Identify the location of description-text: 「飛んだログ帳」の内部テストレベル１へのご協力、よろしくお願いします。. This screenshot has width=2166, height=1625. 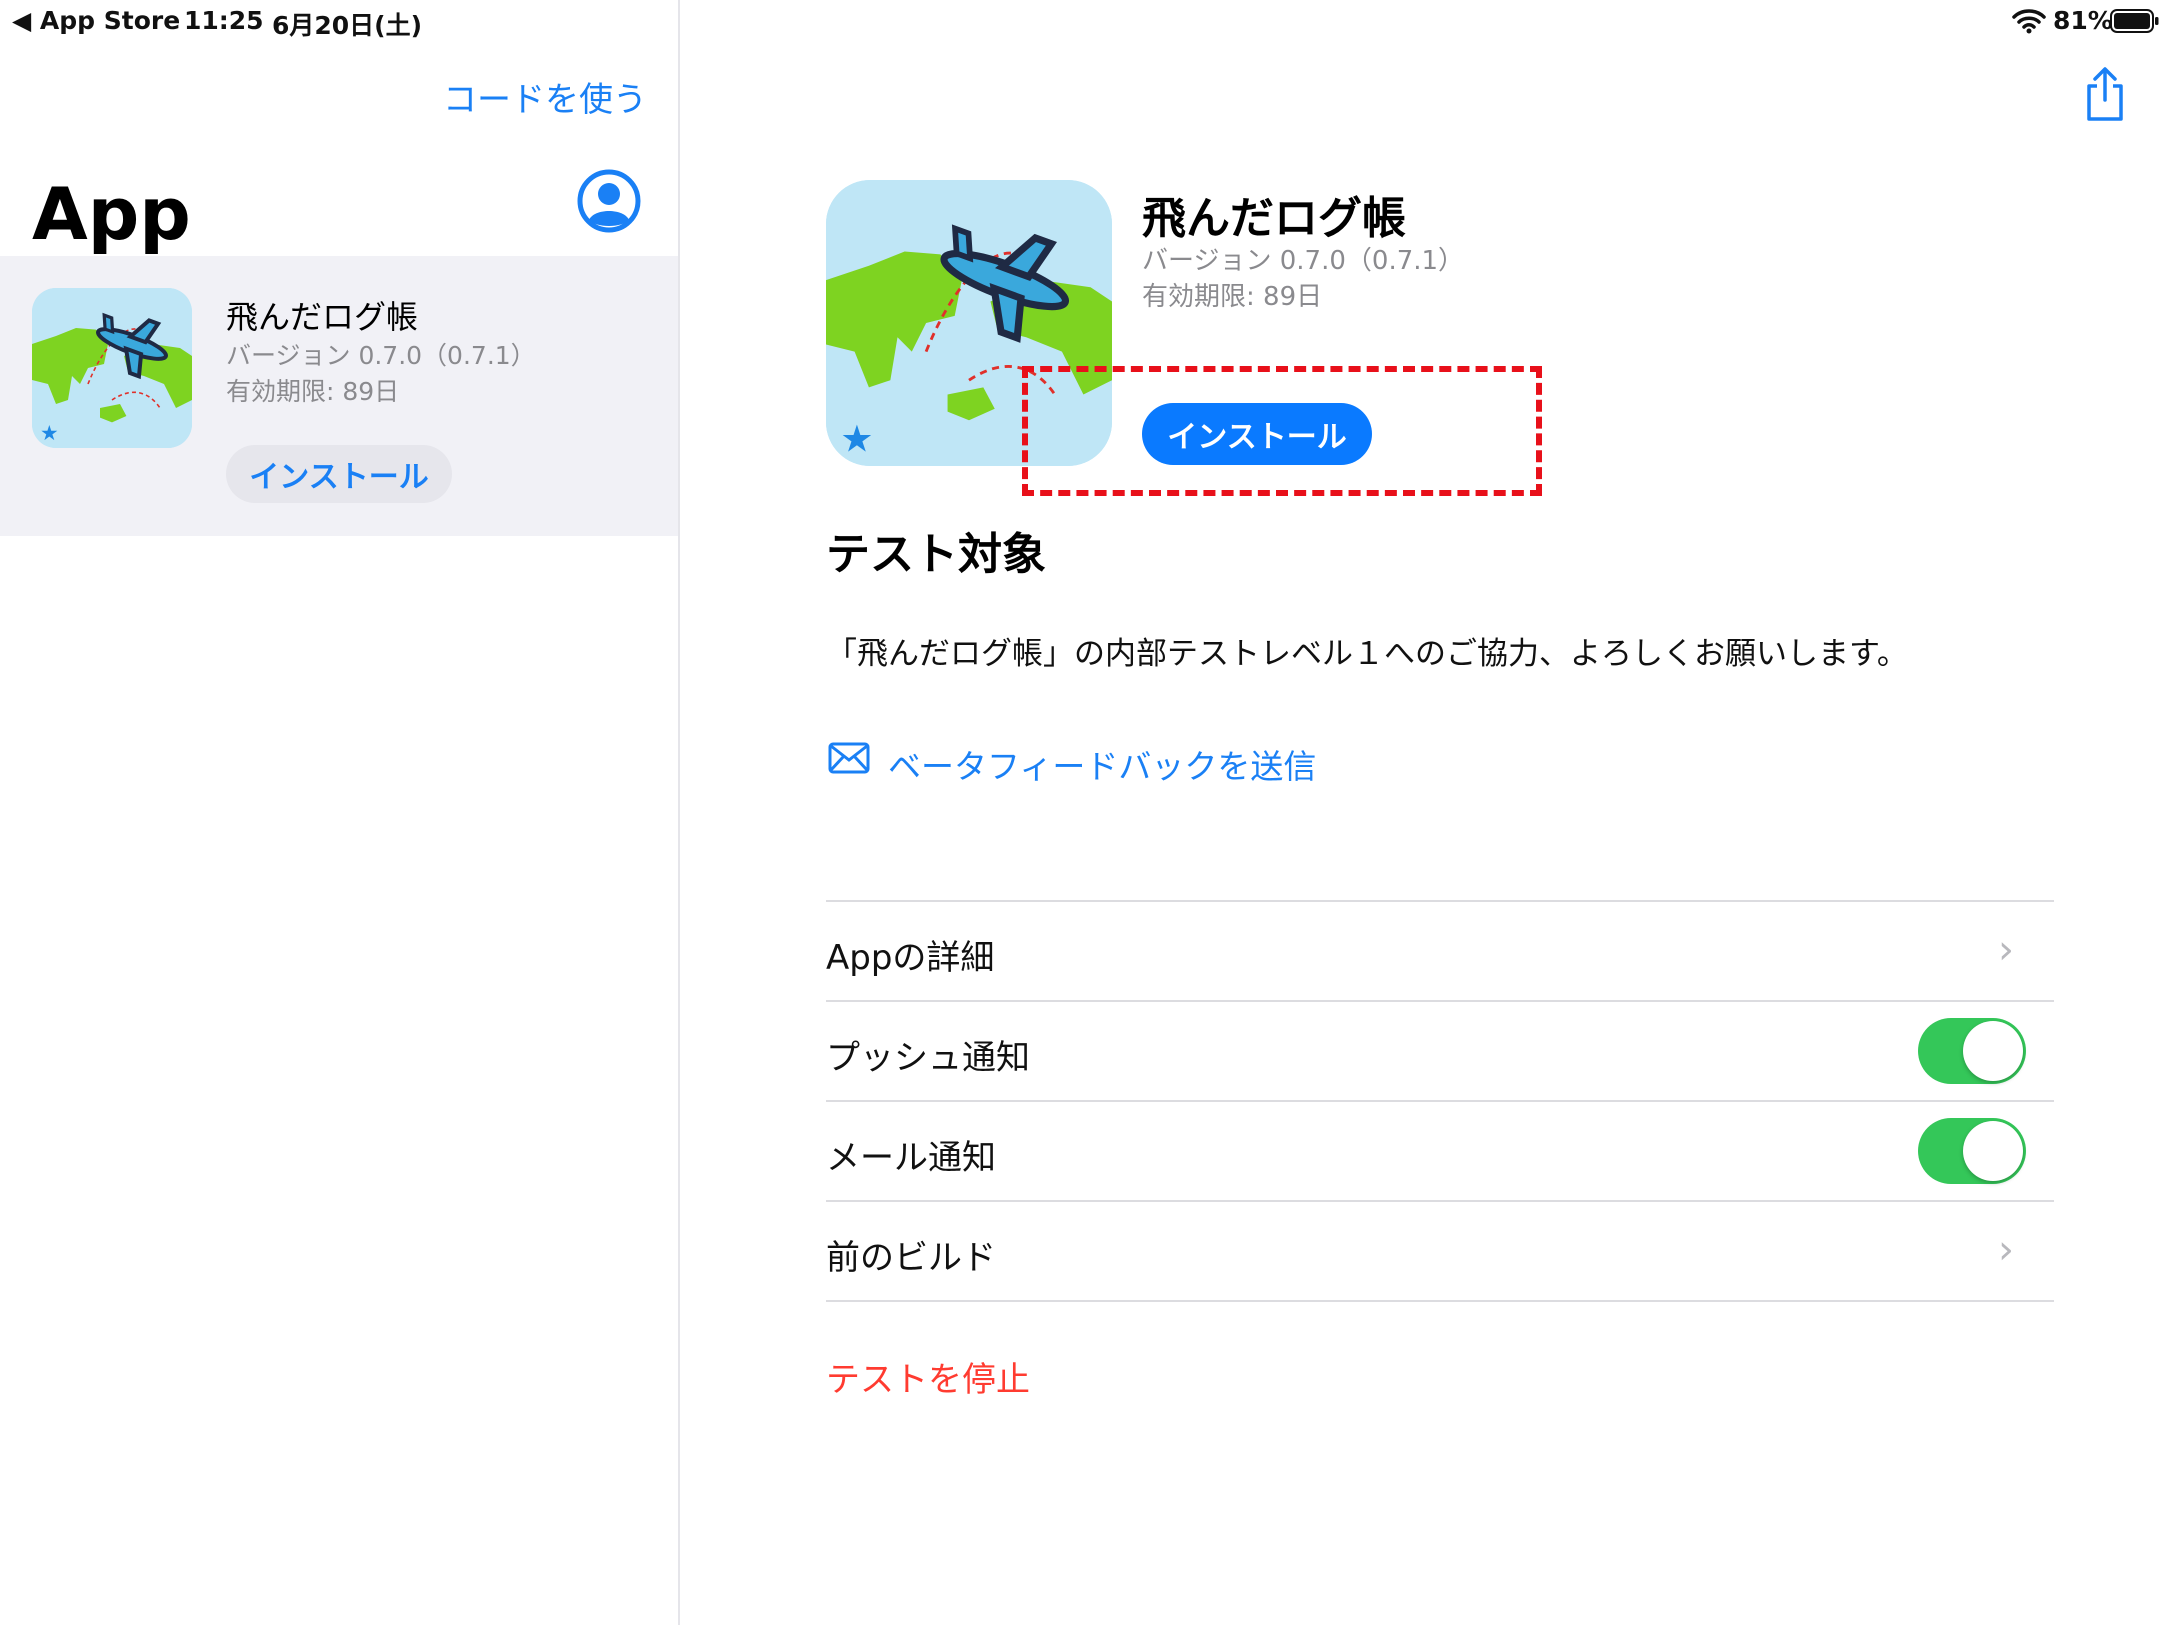
(1367, 654).